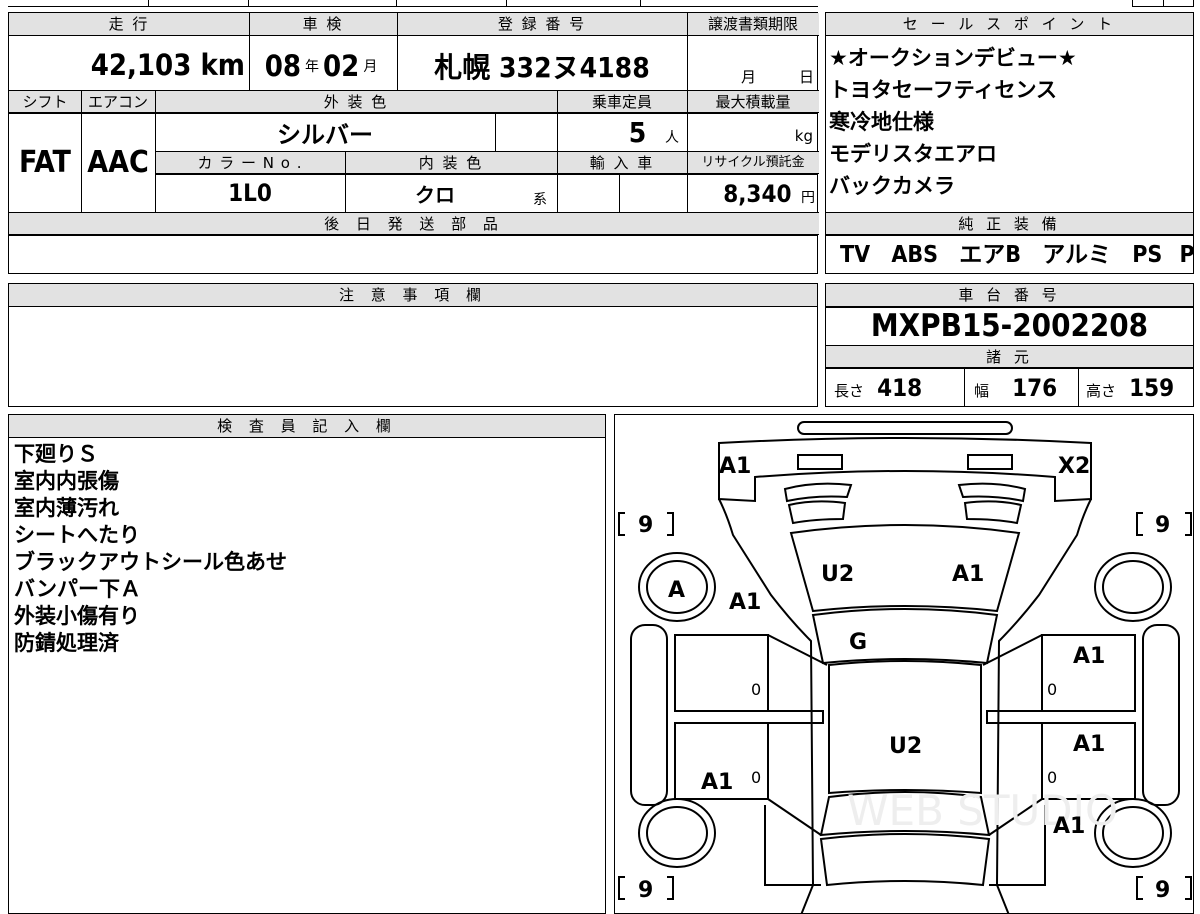 The height and width of the screenshot is (914, 1200). Describe the element at coordinates (542, 67) in the screenshot. I see `registration-value: 札幌 332ヌ4188` at that location.